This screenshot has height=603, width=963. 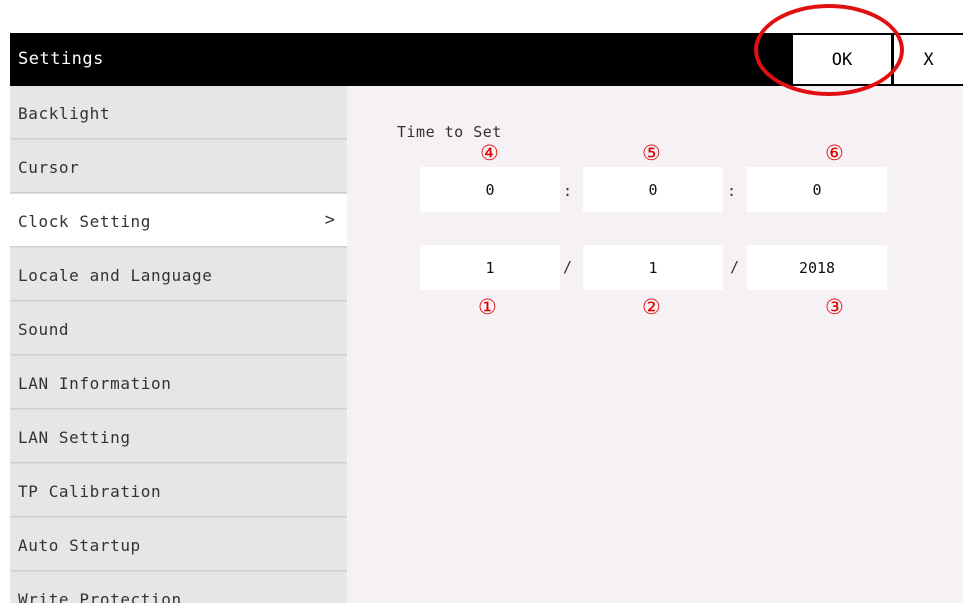 What do you see at coordinates (486, 59) in the screenshot?
I see `title-bar: Settings OK X` at bounding box center [486, 59].